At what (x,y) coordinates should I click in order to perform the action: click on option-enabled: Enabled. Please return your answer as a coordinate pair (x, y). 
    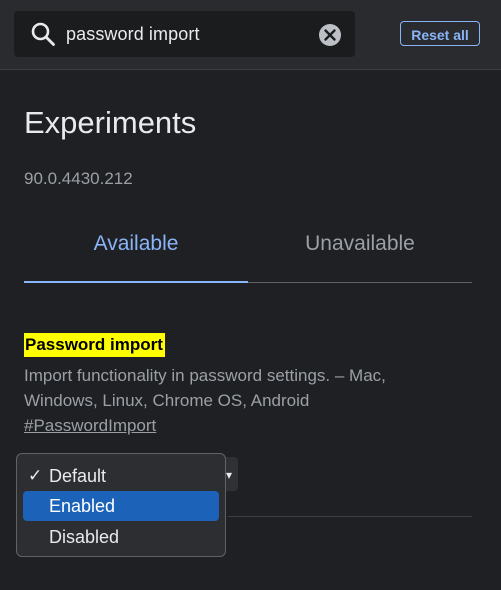
    Looking at the image, I should click on (121, 506).